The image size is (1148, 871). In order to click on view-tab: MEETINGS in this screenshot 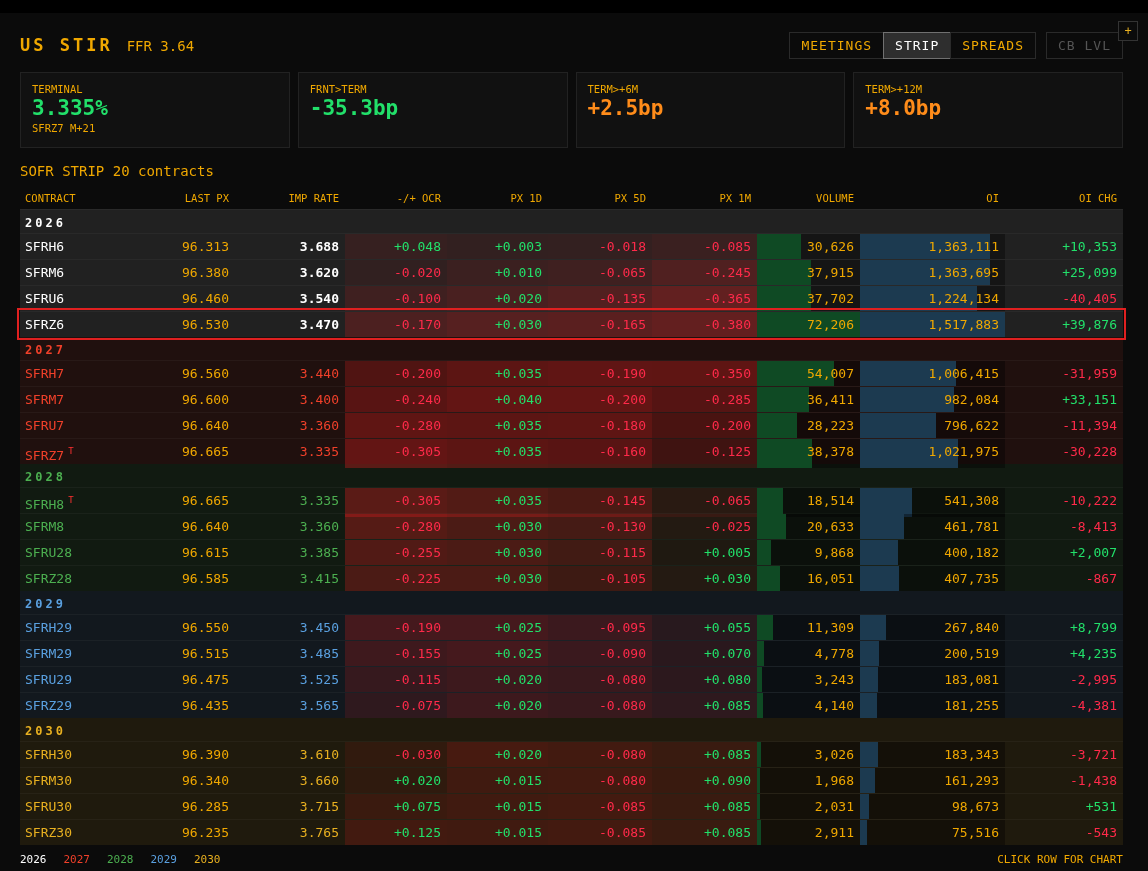, I will do `click(837, 45)`.